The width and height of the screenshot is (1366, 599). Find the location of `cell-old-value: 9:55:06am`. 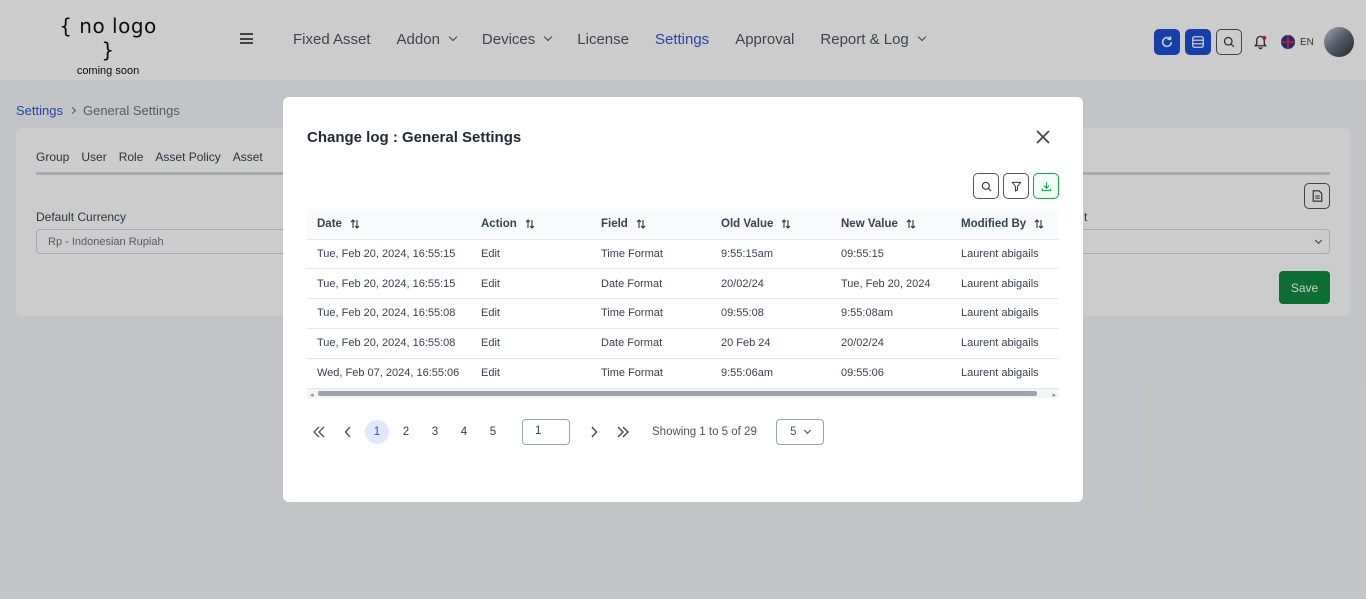

cell-old-value: 9:55:06am is located at coordinates (771, 372).